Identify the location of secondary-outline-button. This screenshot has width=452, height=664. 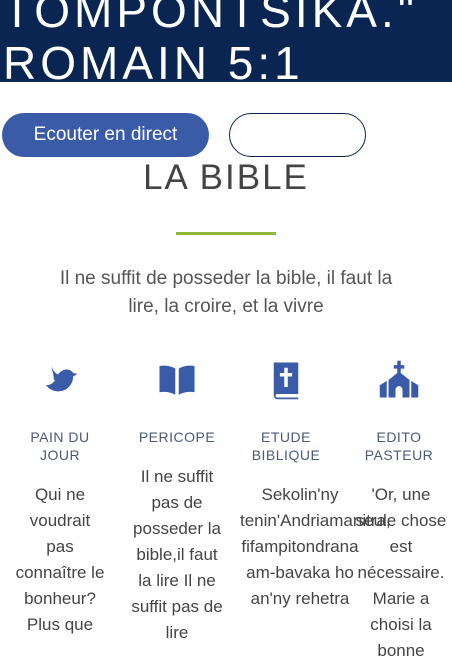
(297, 135).